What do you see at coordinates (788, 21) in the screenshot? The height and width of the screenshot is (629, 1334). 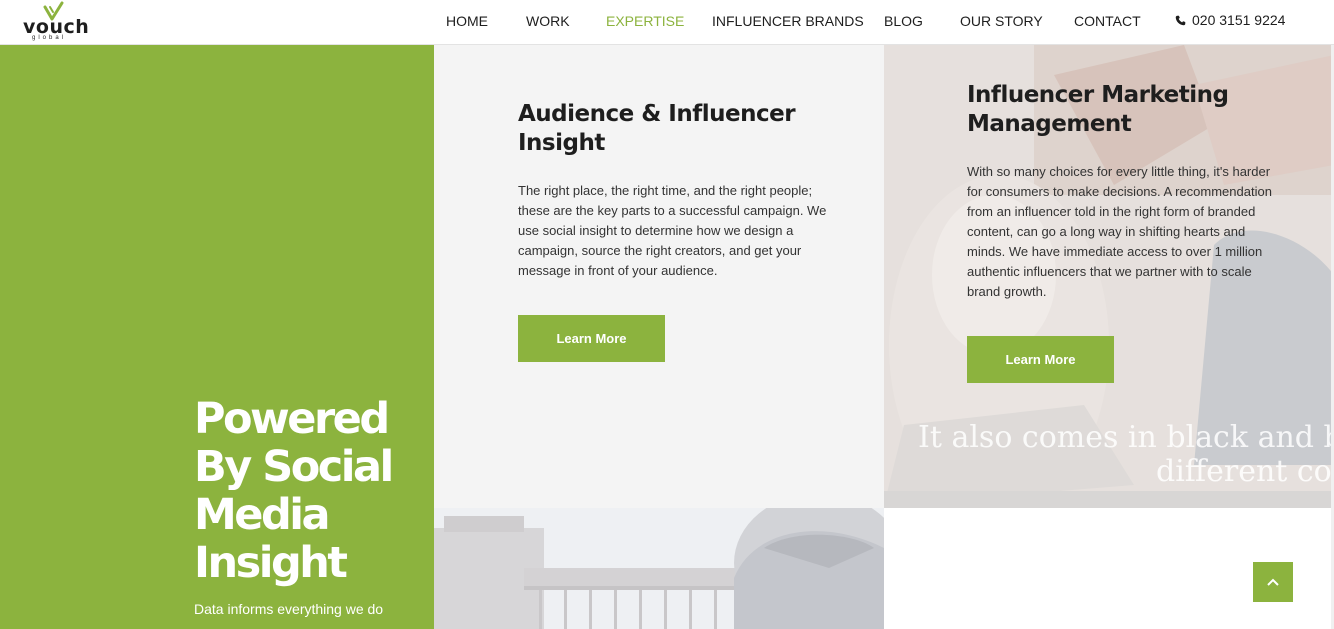 I see `nav-influencer-brands: INFLUENCER BRANDS` at bounding box center [788, 21].